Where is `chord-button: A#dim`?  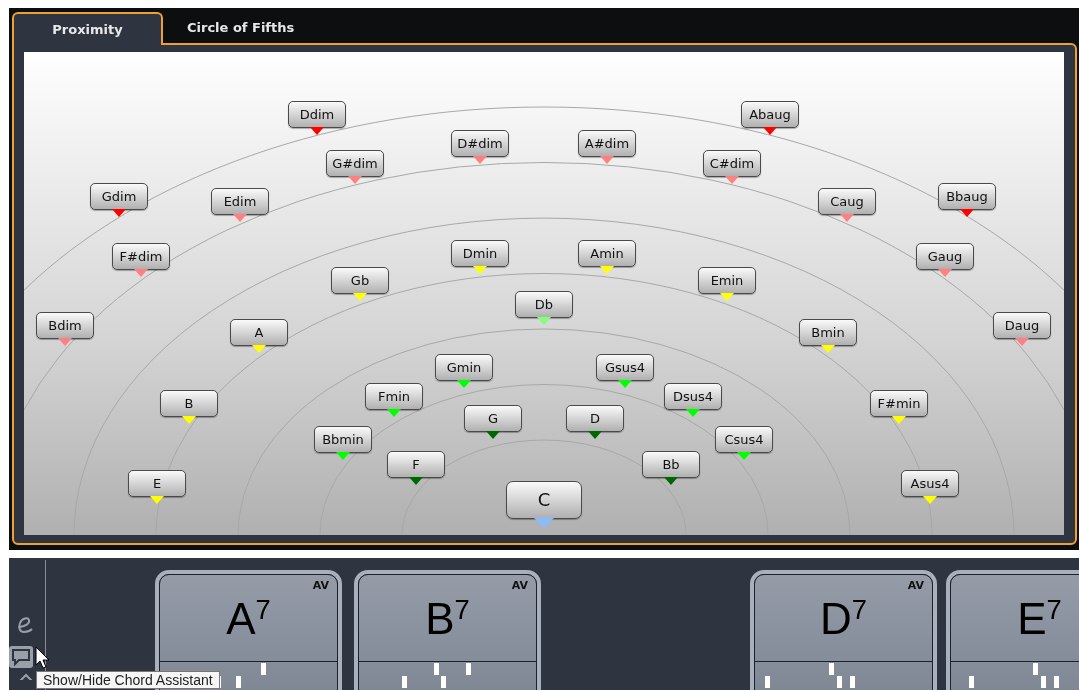 chord-button: A#dim is located at coordinates (607, 143).